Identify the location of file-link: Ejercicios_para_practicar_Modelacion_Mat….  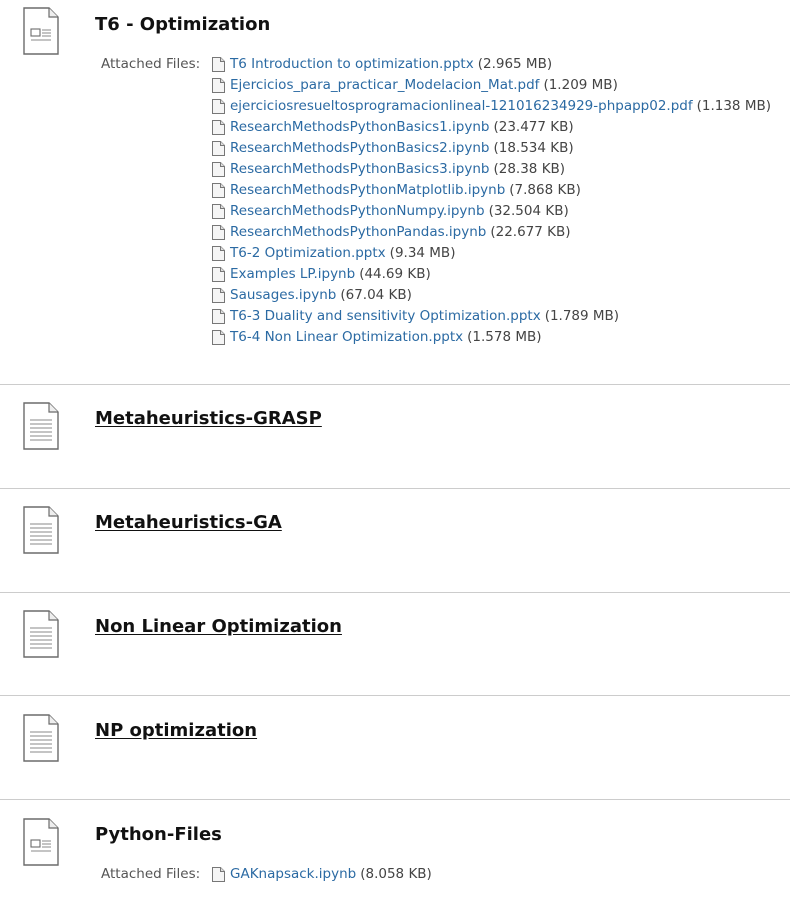
(384, 85).